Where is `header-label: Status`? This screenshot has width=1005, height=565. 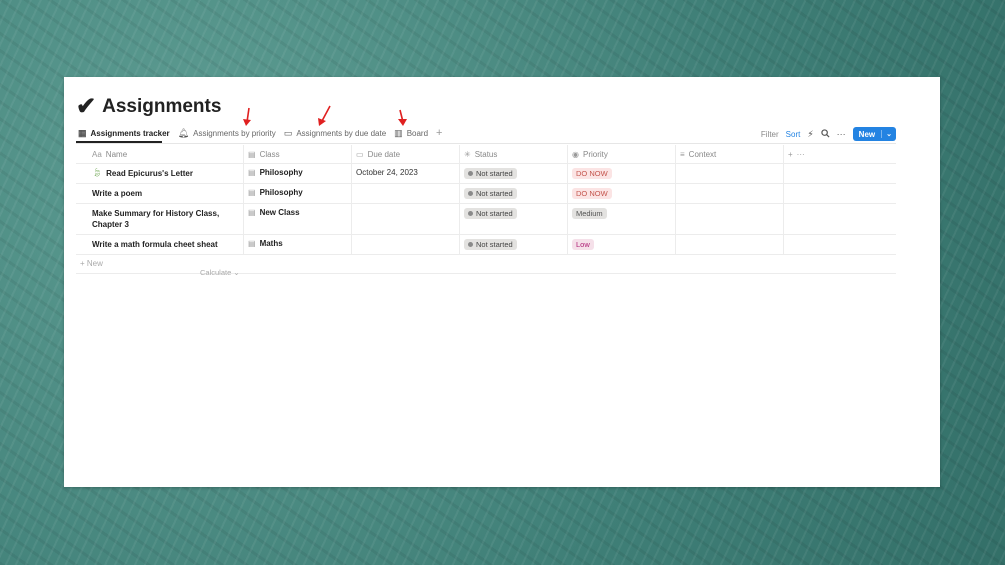
header-label: Status is located at coordinates (486, 154).